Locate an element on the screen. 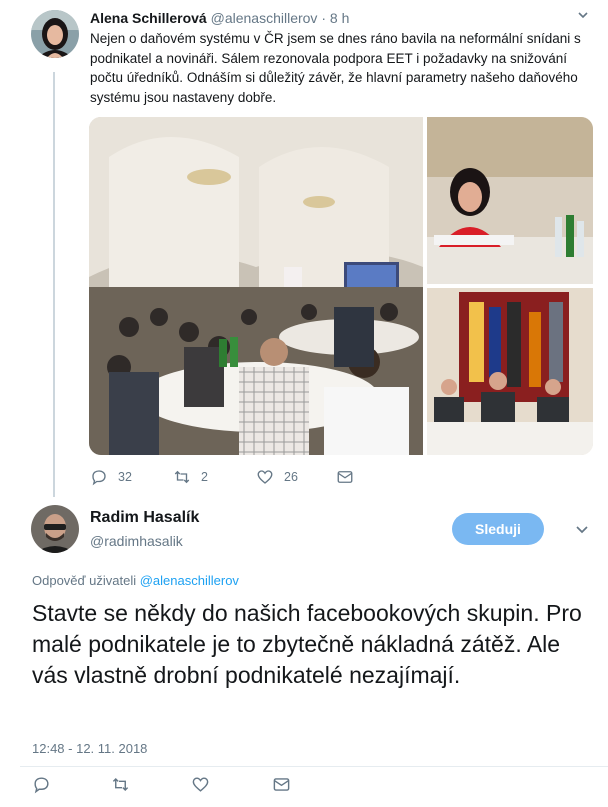 This screenshot has width=608, height=807. reply-timestamp: 12:48 - 12. 11. 2018 is located at coordinates (89, 748).